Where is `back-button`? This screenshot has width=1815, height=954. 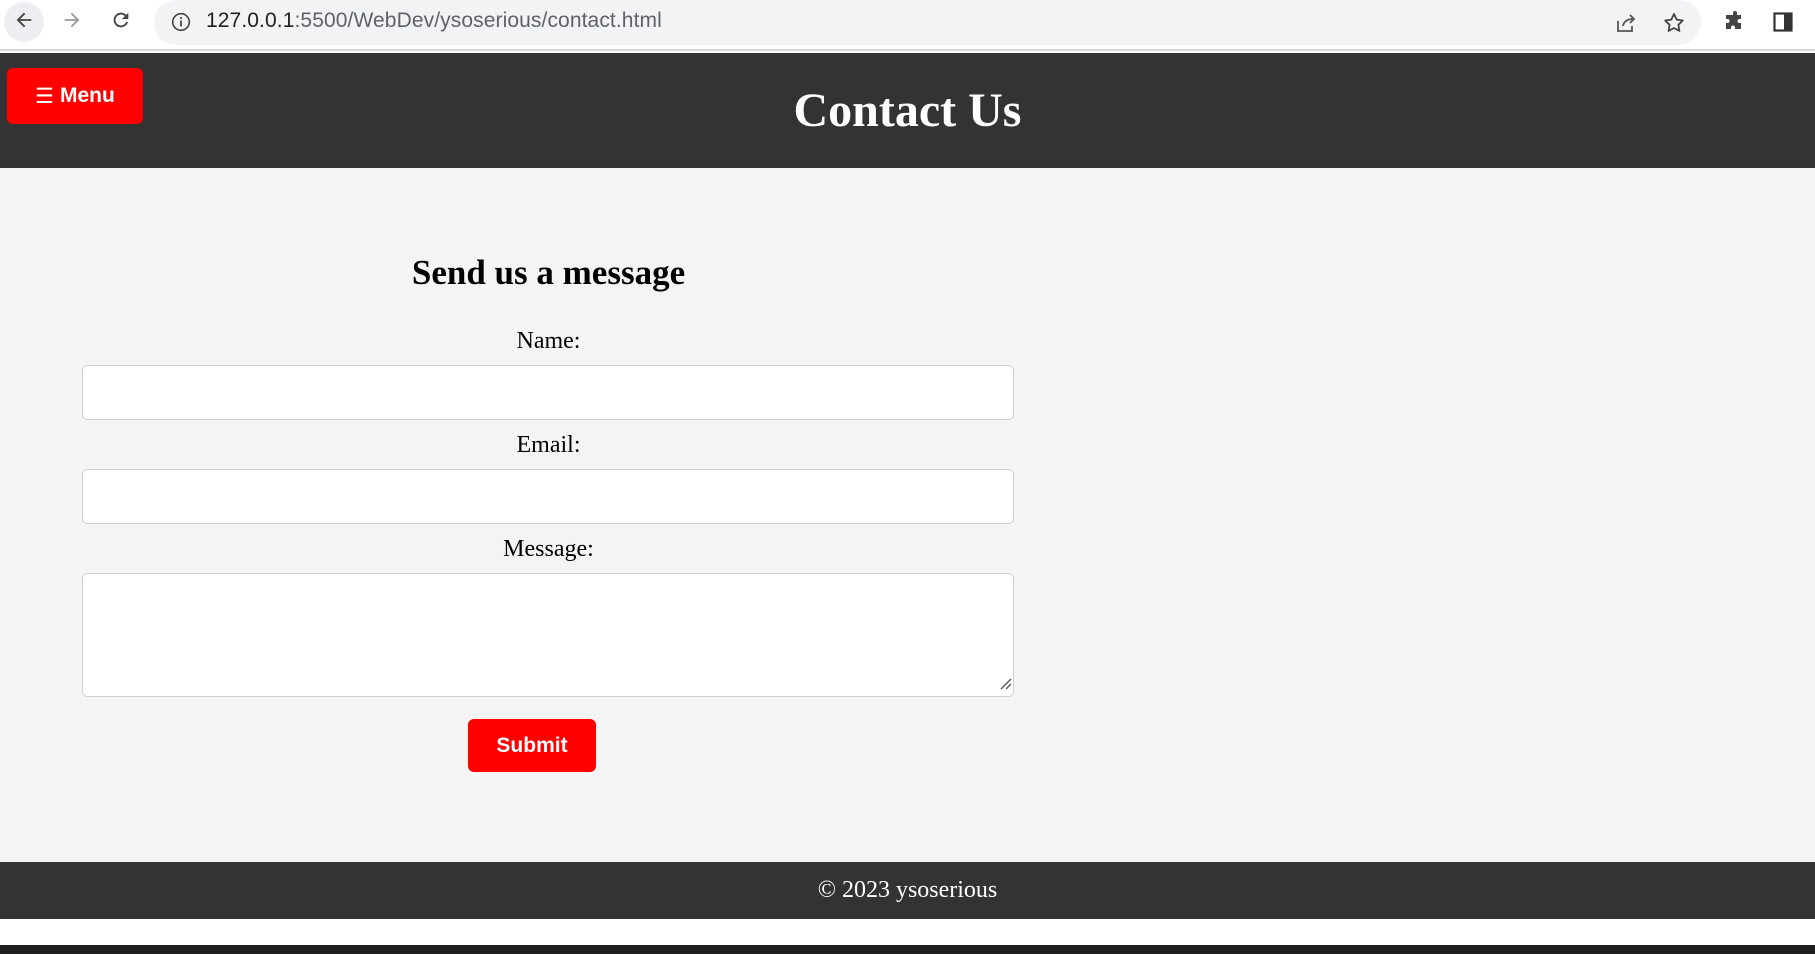
back-button is located at coordinates (24, 22).